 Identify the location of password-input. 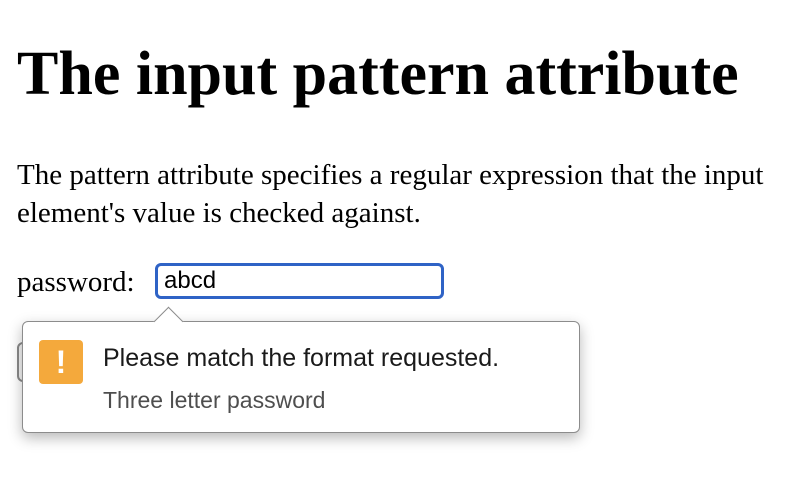
(299, 281).